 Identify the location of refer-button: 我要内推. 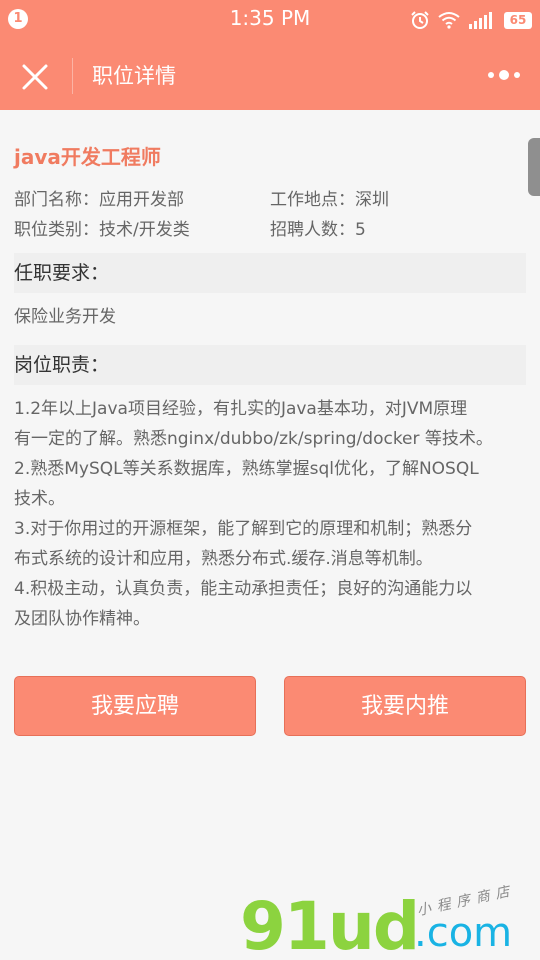
(405, 706).